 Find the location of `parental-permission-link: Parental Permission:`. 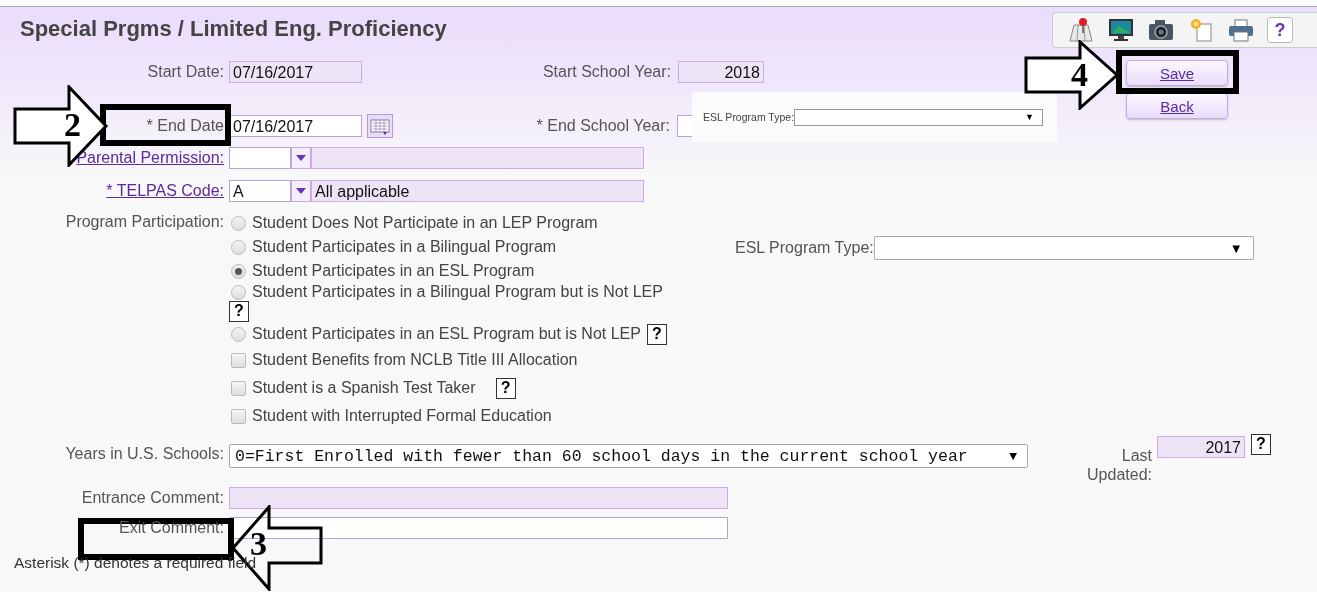

parental-permission-link: Parental Permission: is located at coordinates (150, 158).